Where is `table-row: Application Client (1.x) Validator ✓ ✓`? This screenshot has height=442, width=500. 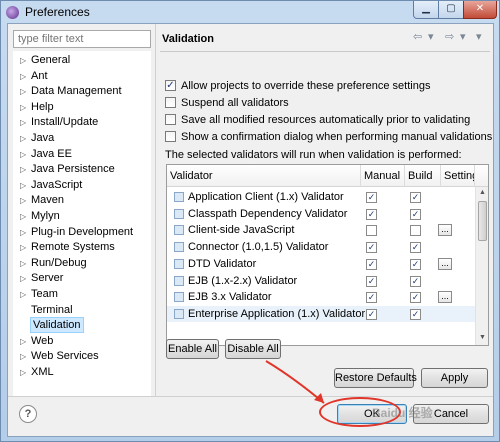
table-row: Application Client (1.x) Validator ✓ ✓ is located at coordinates (321, 197).